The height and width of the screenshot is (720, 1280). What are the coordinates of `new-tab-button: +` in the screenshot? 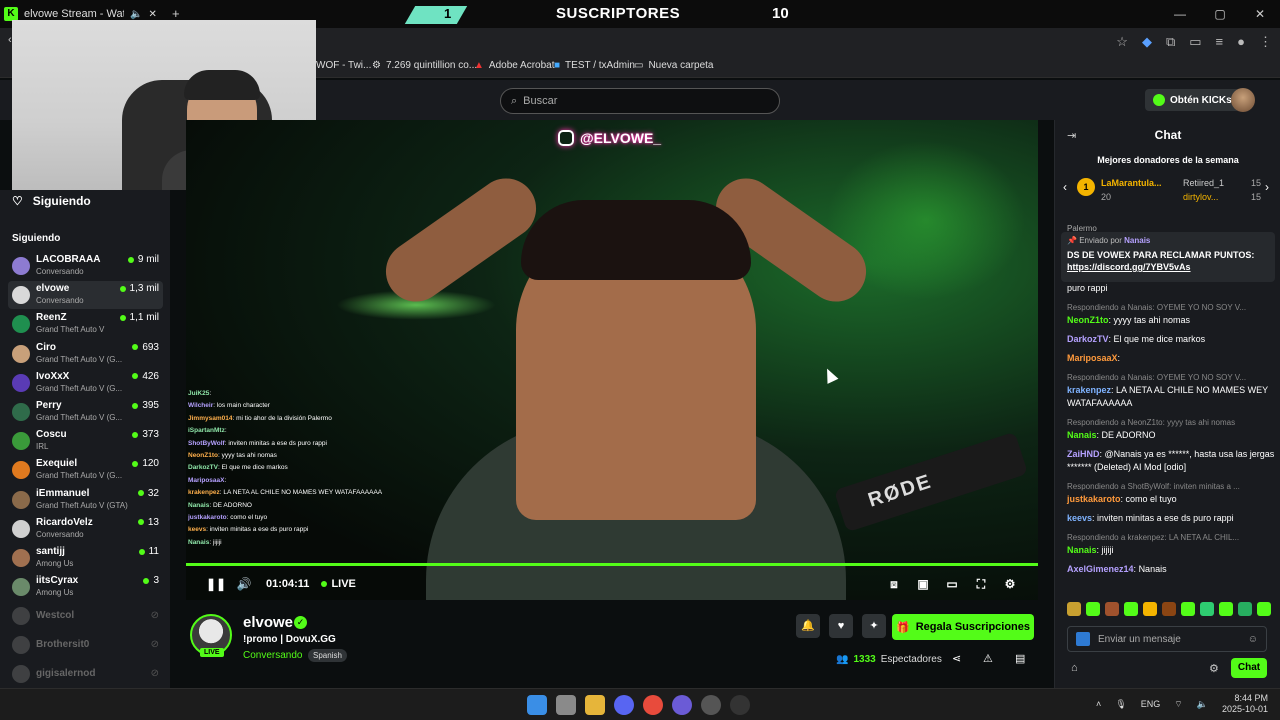 It's located at (176, 13).